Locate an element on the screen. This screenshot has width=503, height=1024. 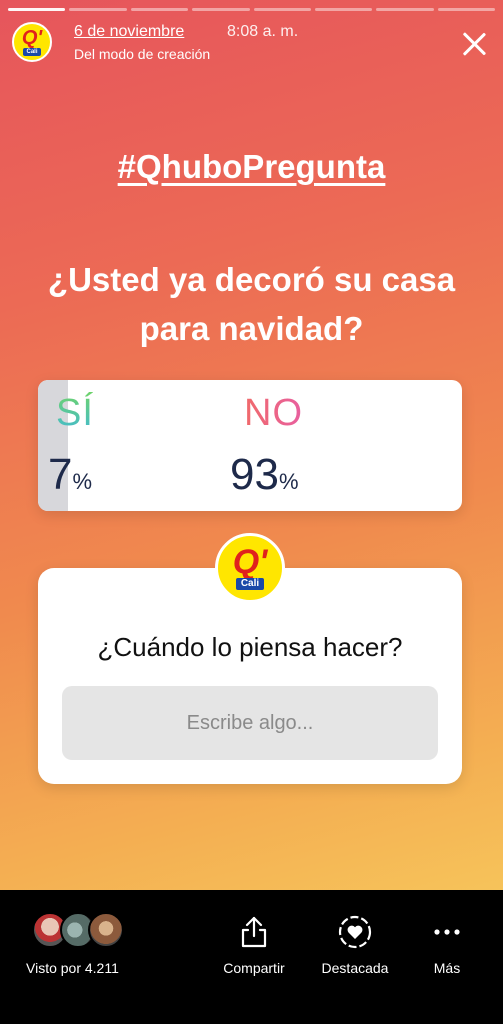
account-avatar: Q' Cali is located at coordinates (32, 42).